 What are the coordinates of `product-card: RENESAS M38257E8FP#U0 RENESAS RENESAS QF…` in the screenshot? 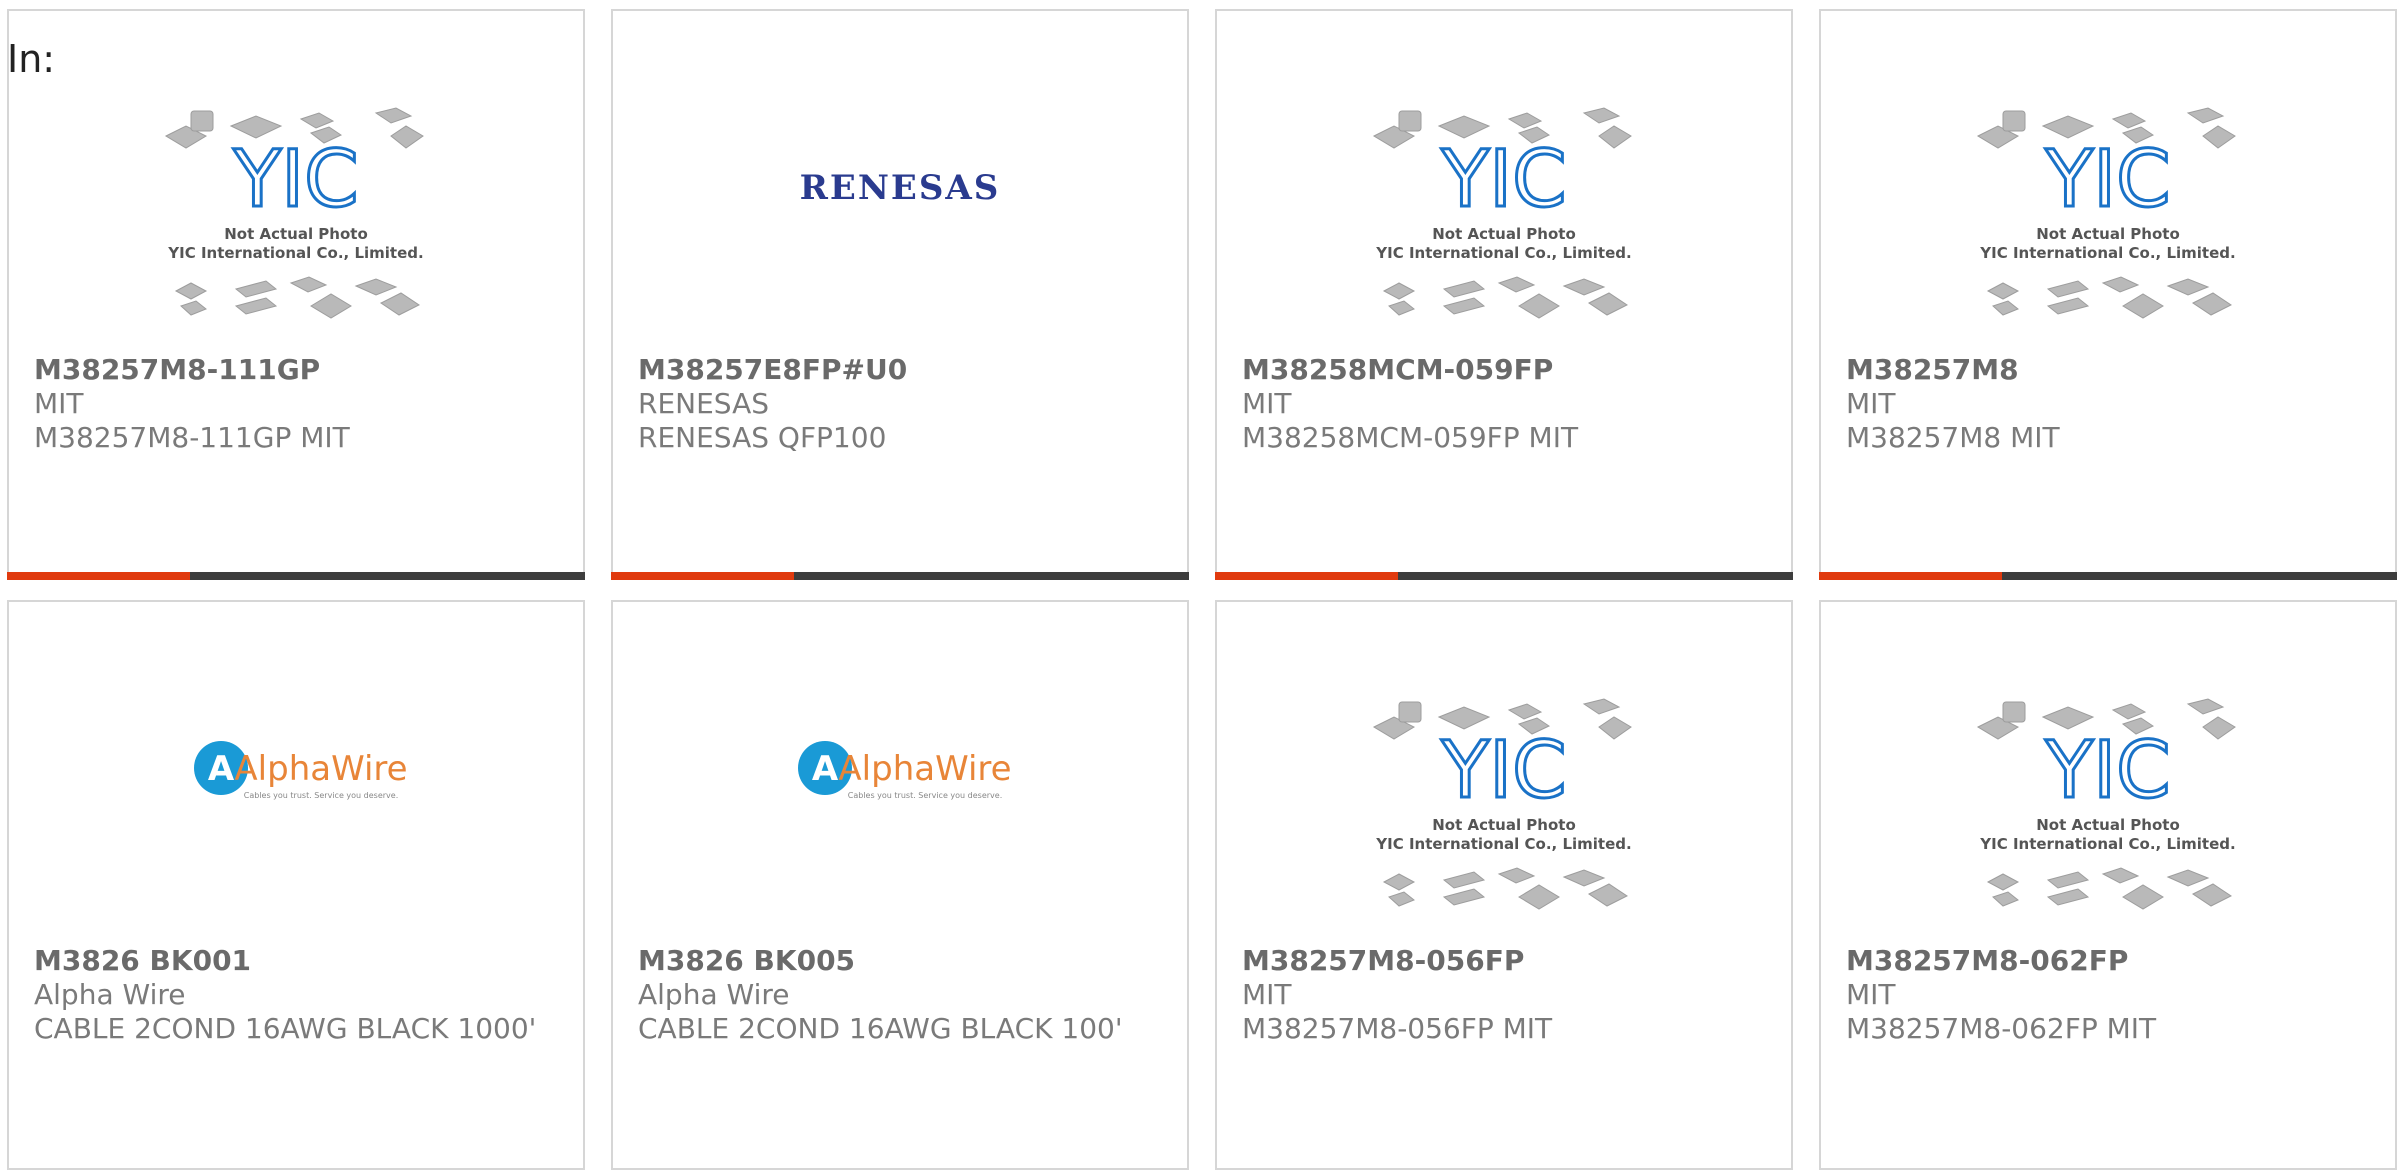 It's located at (900, 294).